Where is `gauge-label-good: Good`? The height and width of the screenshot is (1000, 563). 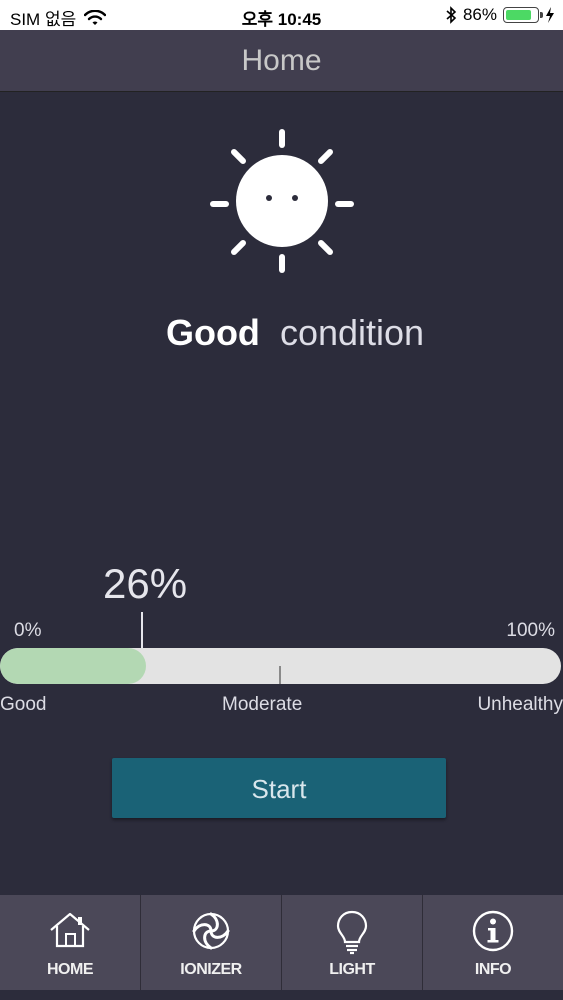 gauge-label-good: Good is located at coordinates (23, 704).